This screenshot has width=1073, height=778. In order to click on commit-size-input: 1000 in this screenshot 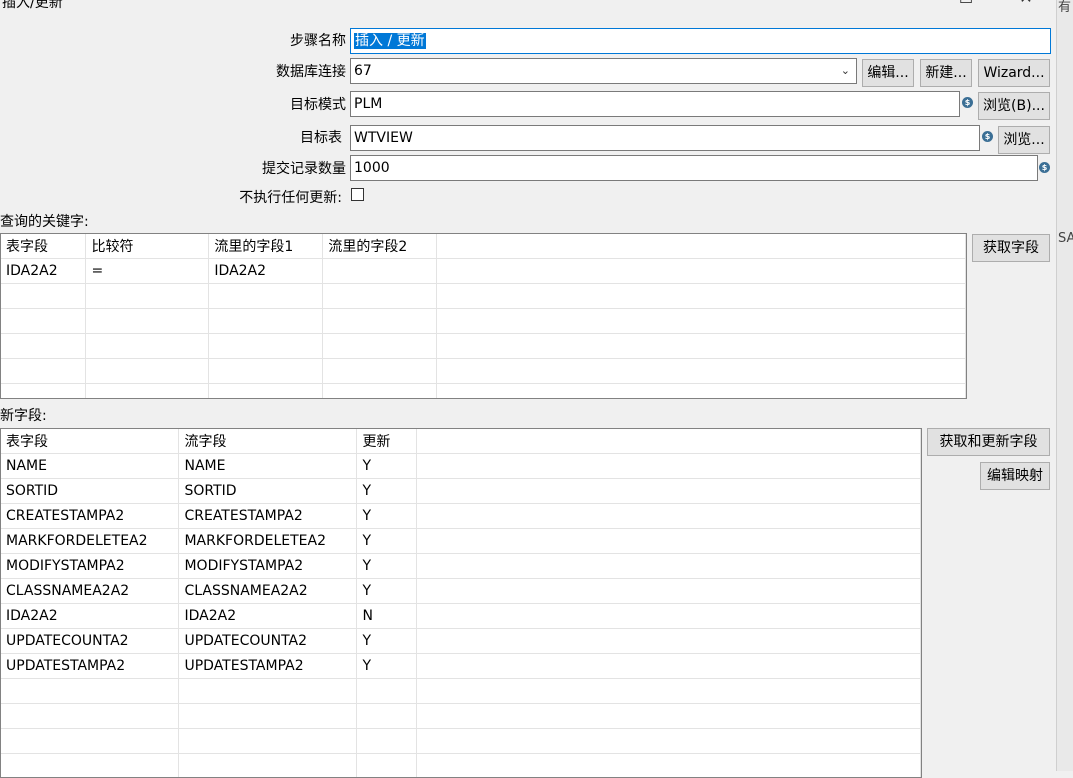, I will do `click(694, 168)`.